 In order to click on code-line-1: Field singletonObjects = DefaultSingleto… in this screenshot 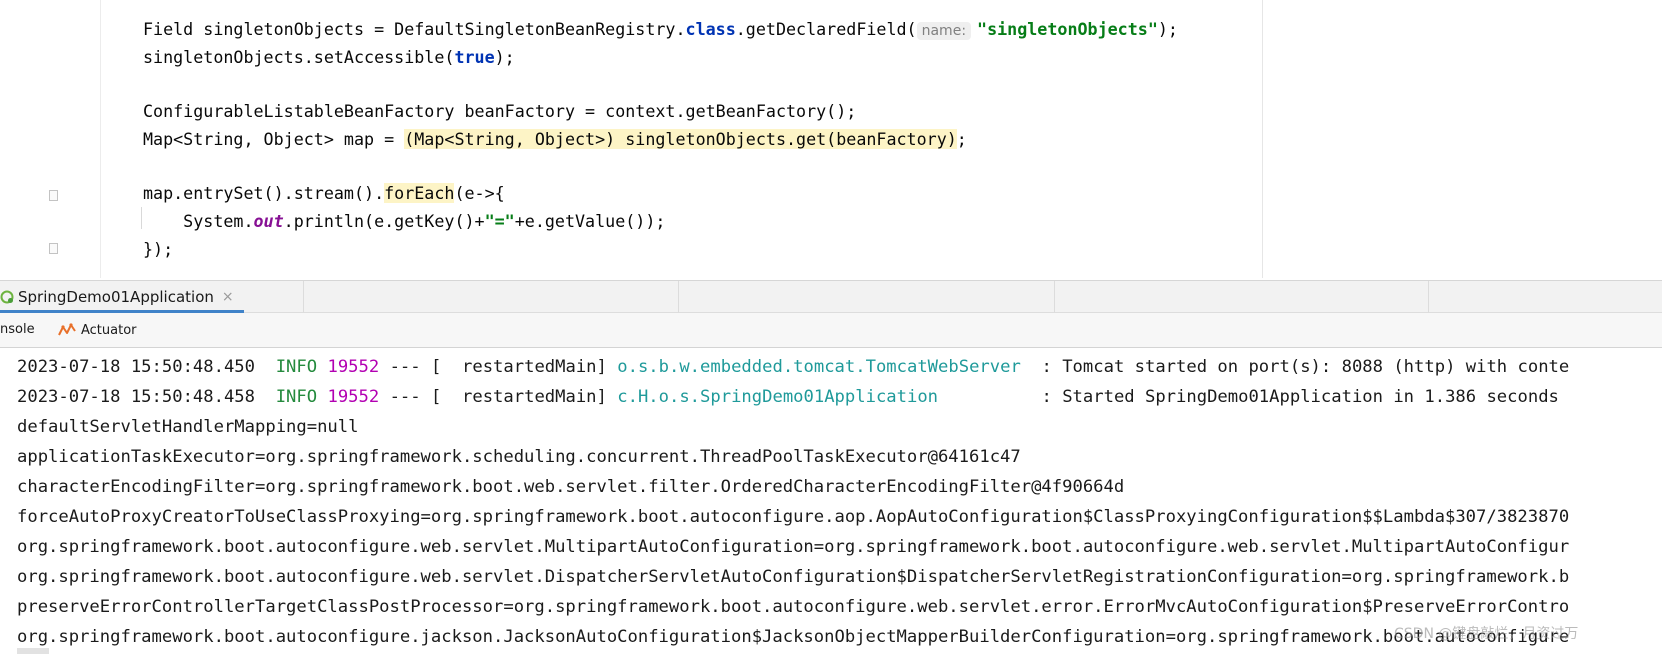, I will do `click(660, 29)`.